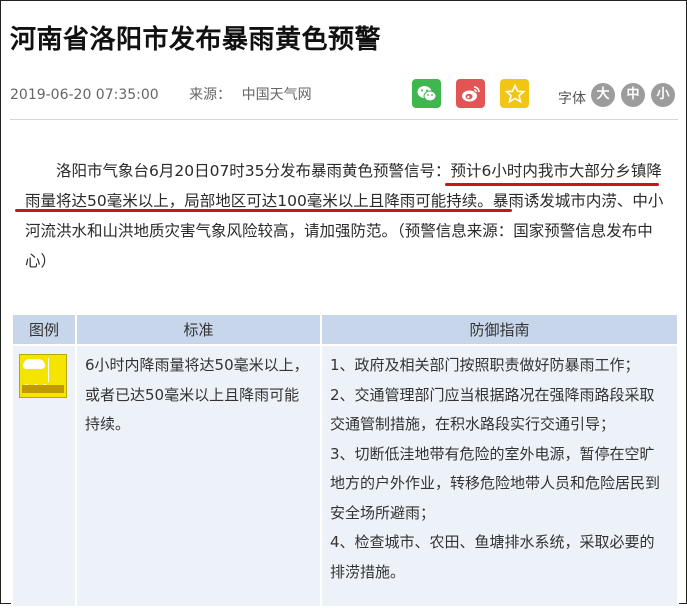 The height and width of the screenshot is (608, 687). Describe the element at coordinates (198, 329) in the screenshot. I see `column-header-standard: 标准` at that location.